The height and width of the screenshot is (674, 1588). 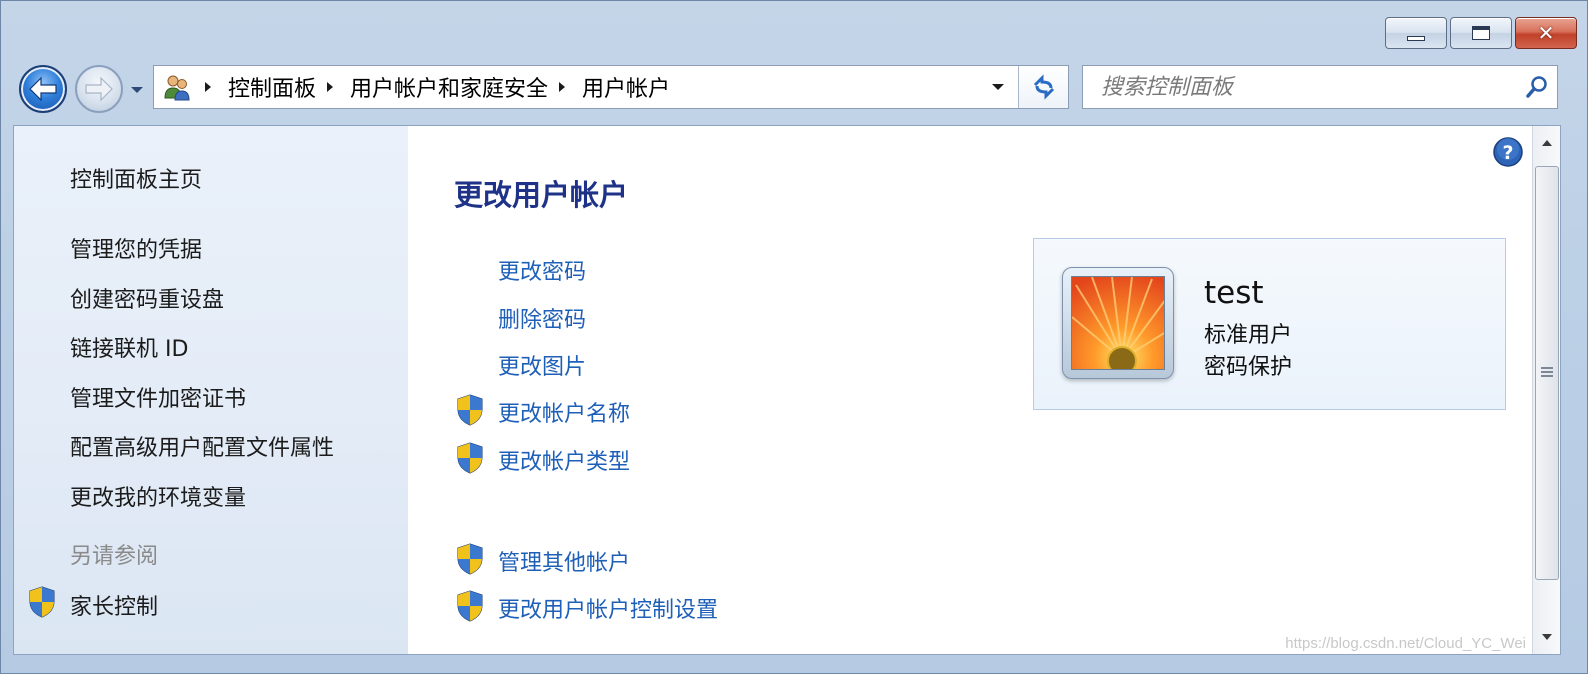 I want to click on account-password-status: 密码保护, so click(x=1248, y=367).